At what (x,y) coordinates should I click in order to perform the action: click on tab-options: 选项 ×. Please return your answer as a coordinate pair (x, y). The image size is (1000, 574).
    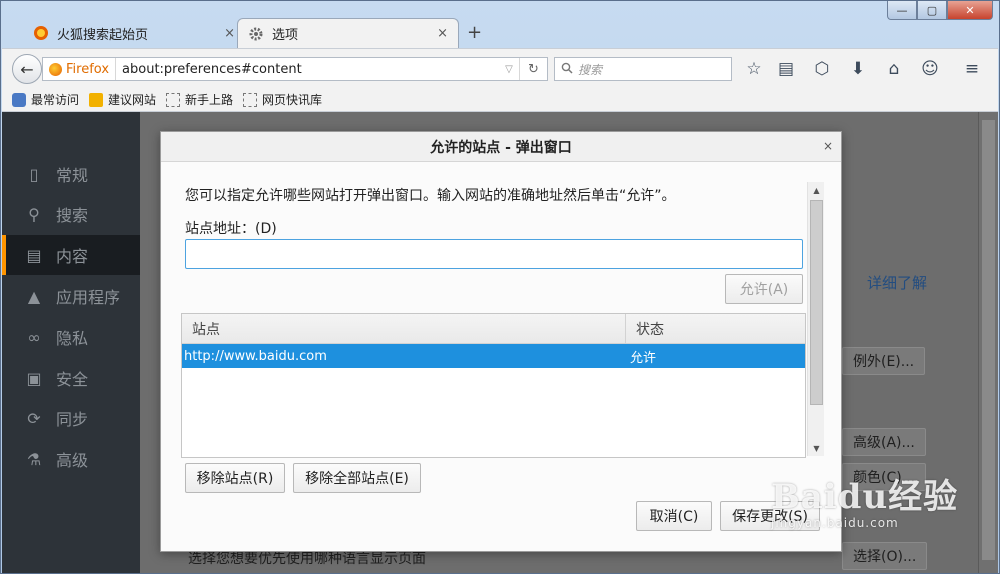
    Looking at the image, I should click on (348, 33).